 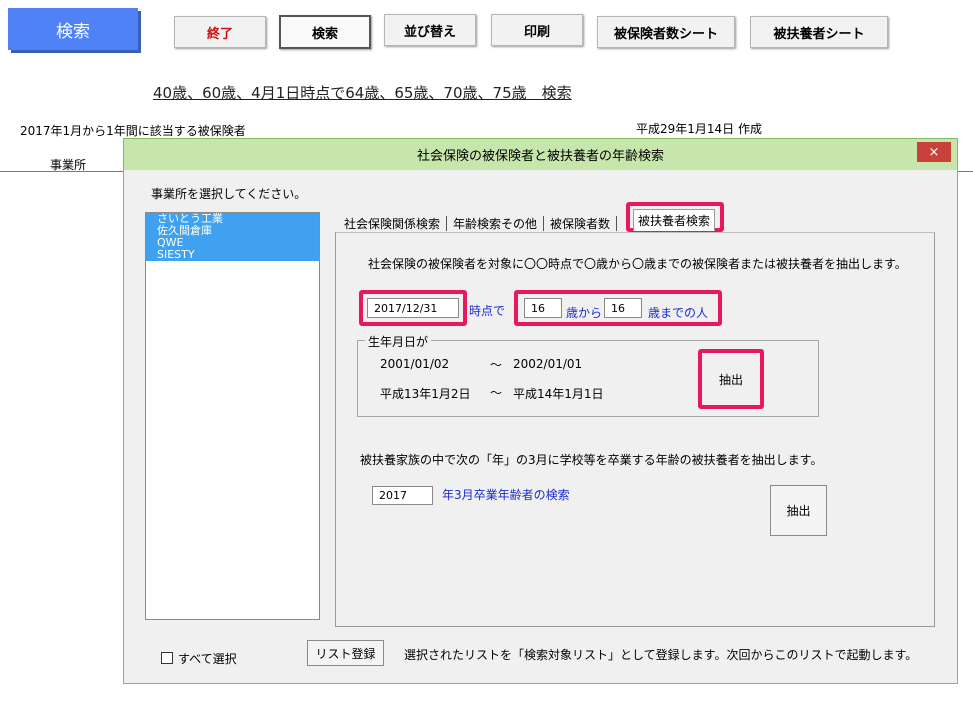 I want to click on close-icon: ×, so click(x=934, y=152).